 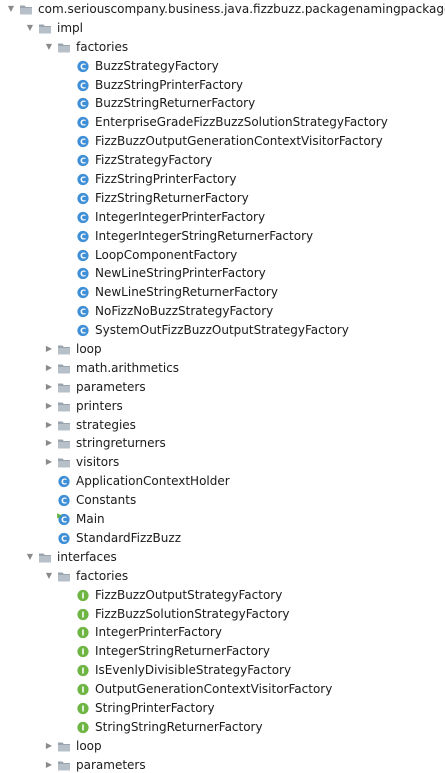 I want to click on tree-node-fizzstringreturnerfactory: C FizzStringReturnerFactory, so click(x=222, y=198).